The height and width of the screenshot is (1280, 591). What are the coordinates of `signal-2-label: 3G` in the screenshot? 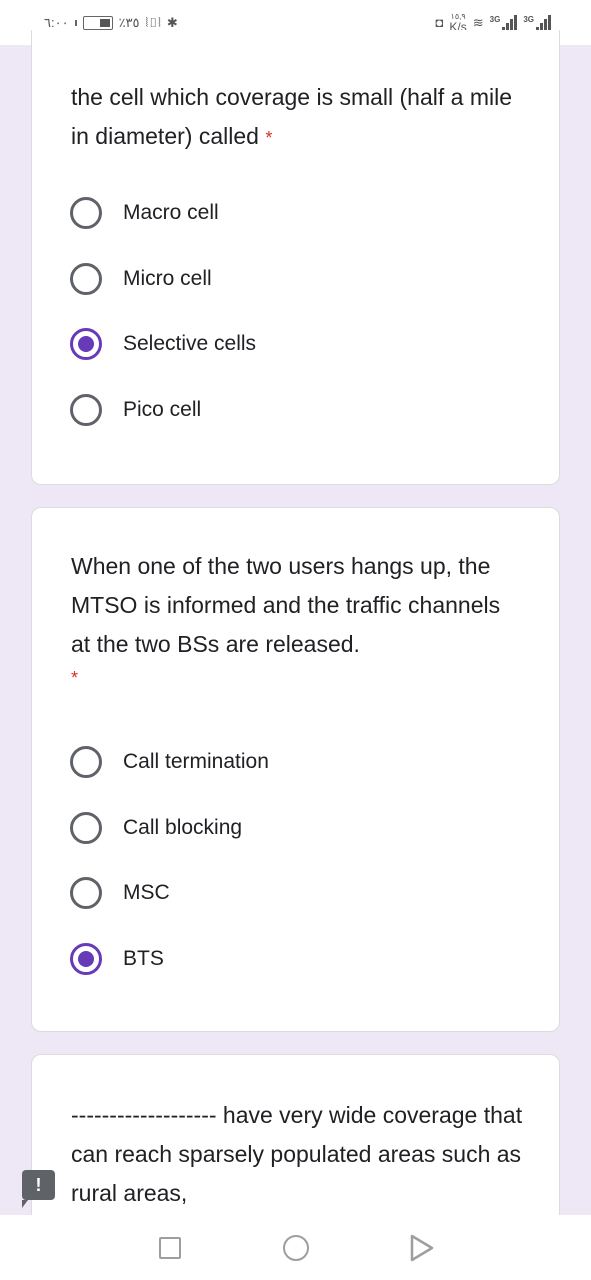 It's located at (528, 19).